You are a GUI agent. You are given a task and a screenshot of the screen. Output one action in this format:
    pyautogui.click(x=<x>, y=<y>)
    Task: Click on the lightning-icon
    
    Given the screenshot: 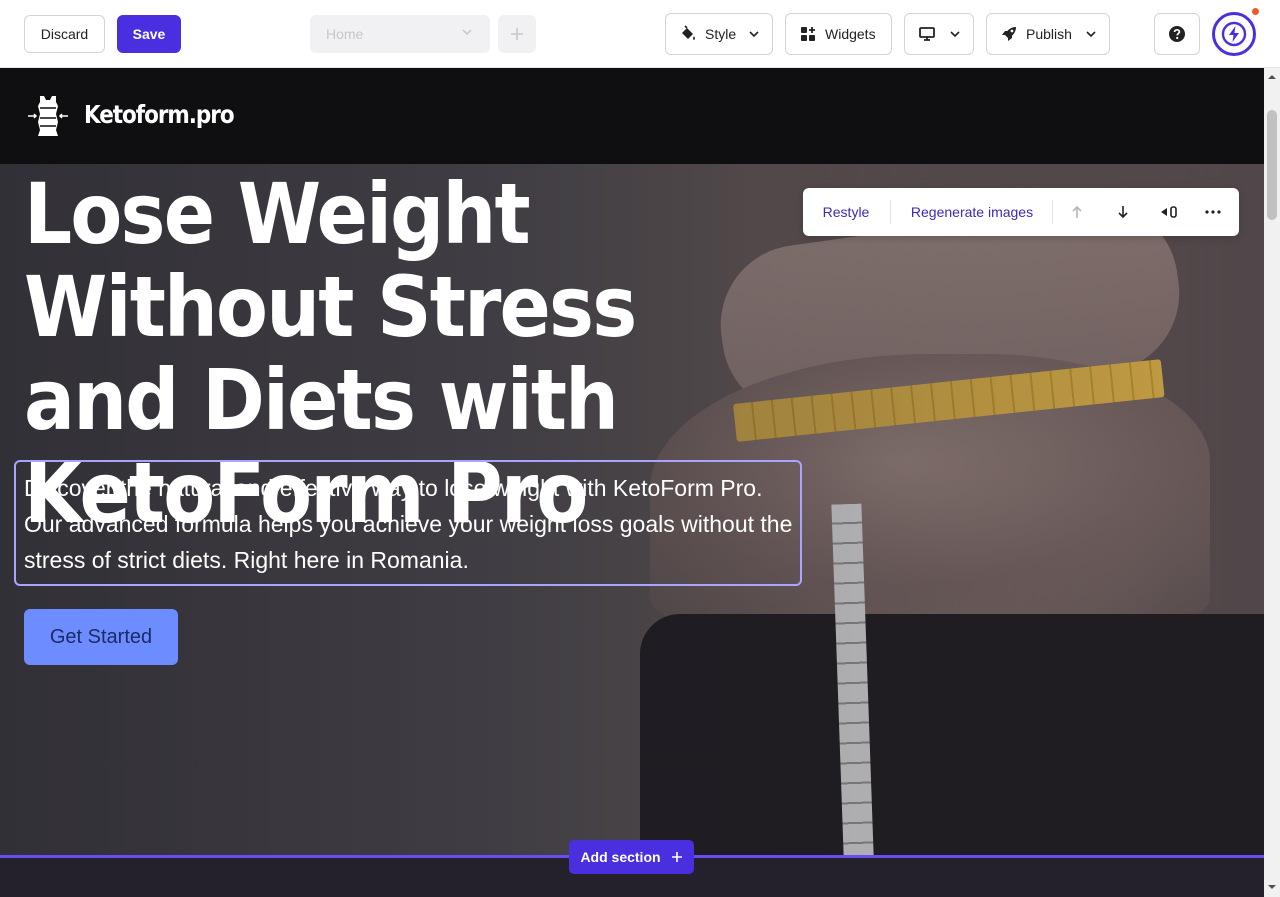 What is the action you would take?
    pyautogui.click(x=1234, y=34)
    